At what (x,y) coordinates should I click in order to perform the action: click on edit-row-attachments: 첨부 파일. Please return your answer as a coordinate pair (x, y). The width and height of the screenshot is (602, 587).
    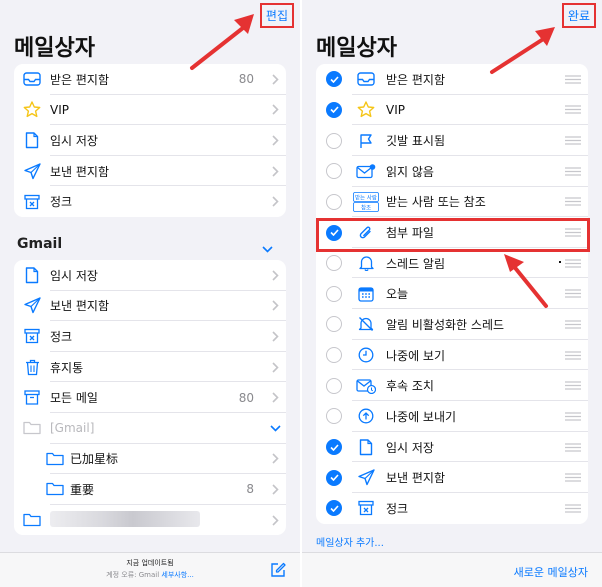
    Looking at the image, I should click on (452, 232).